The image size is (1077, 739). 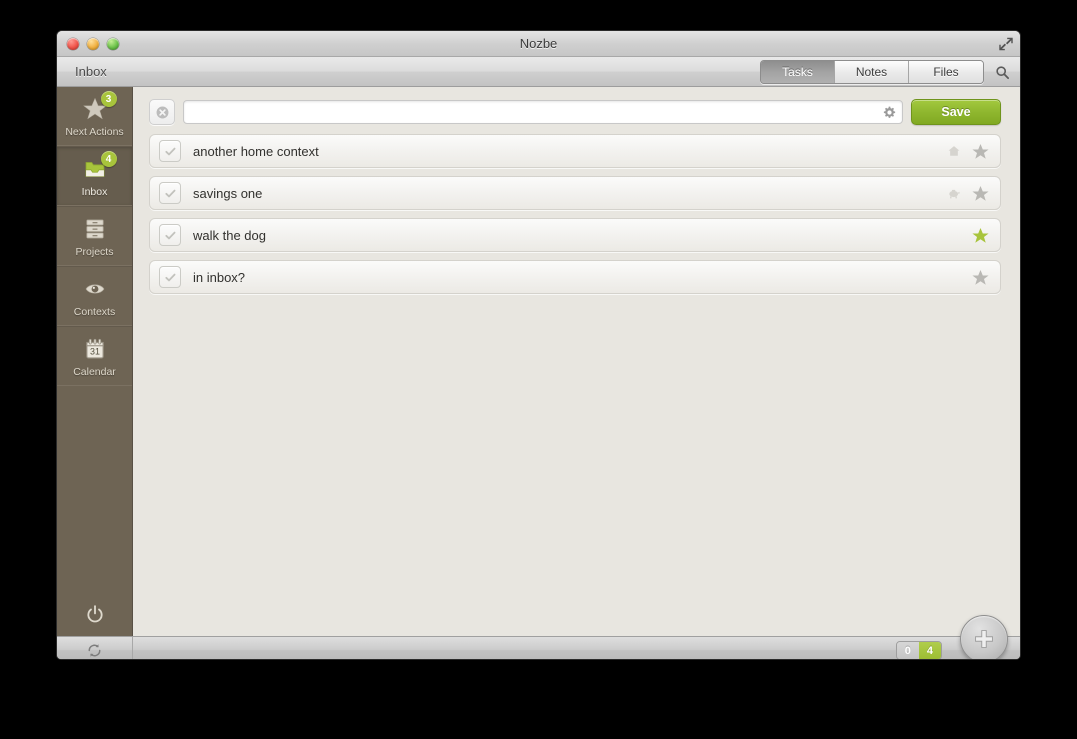 I want to click on zoom-window-button, so click(x=113, y=43).